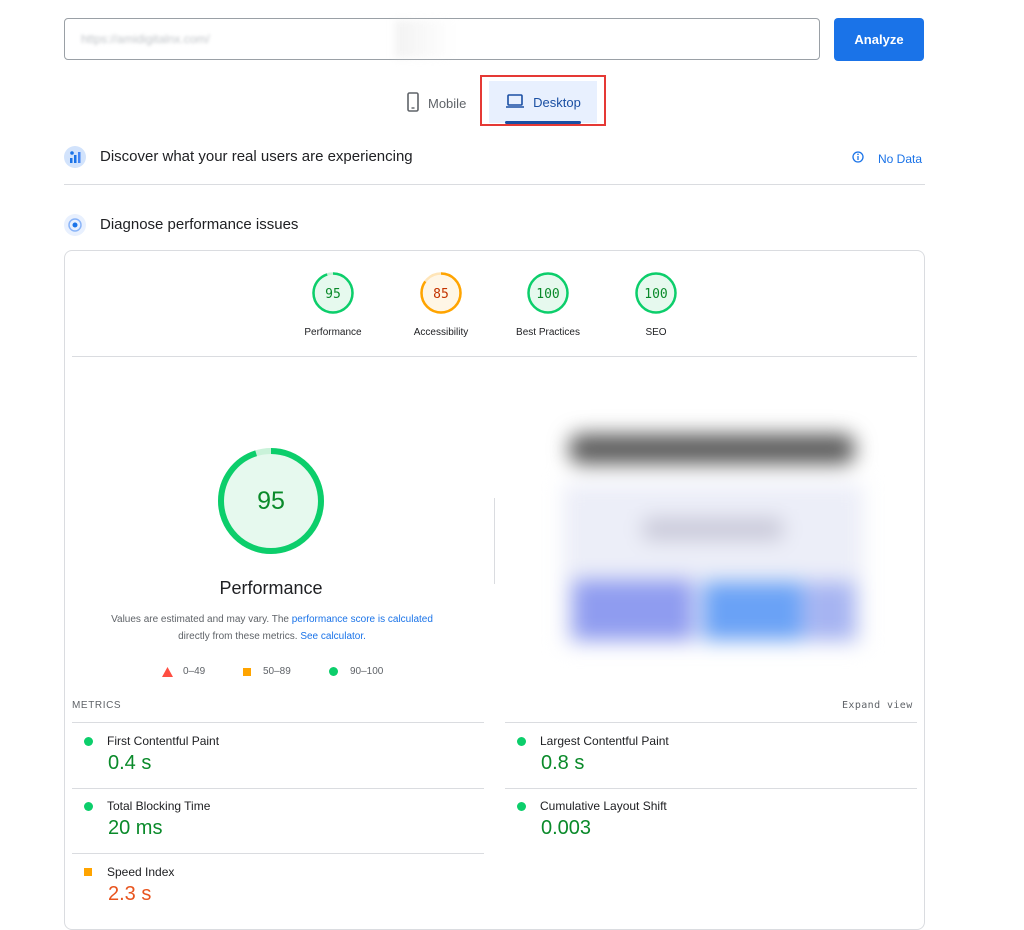 The image size is (1024, 930). I want to click on smartphone-icon, so click(413, 103).